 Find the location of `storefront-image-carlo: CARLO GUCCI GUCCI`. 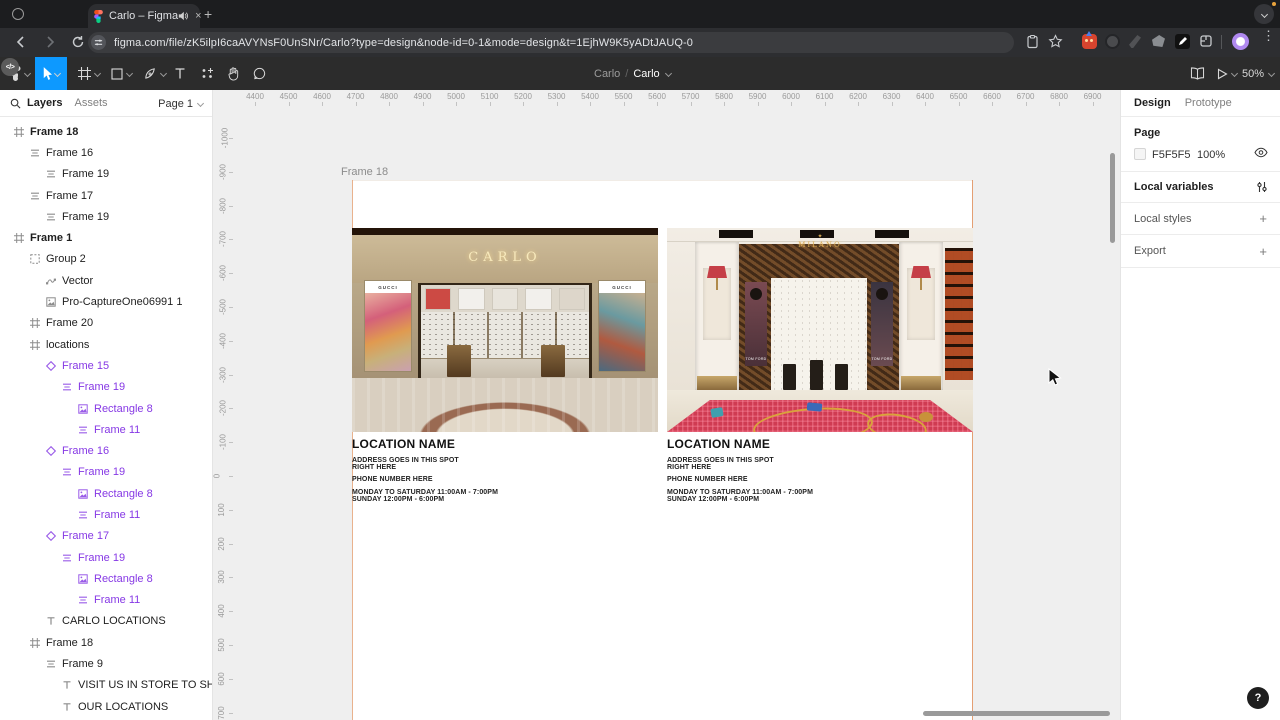

storefront-image-carlo: CARLO GUCCI GUCCI is located at coordinates (505, 330).